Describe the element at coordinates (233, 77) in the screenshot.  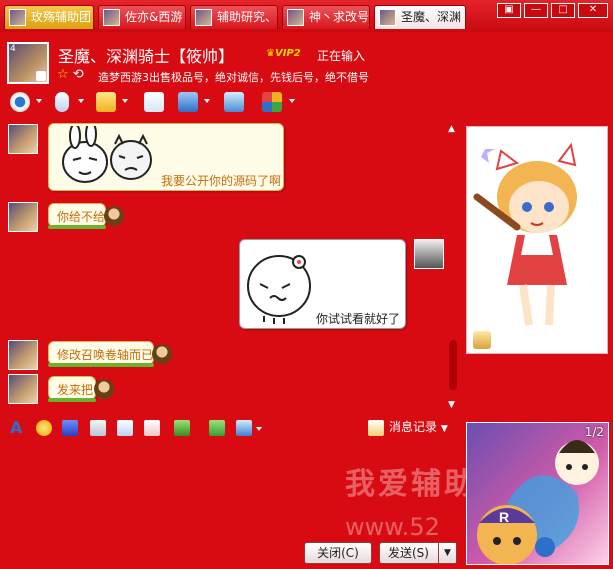
I see `contact-signature: 造梦西游3出售极品号，绝对诚信，先钱后号，绝不借号` at that location.